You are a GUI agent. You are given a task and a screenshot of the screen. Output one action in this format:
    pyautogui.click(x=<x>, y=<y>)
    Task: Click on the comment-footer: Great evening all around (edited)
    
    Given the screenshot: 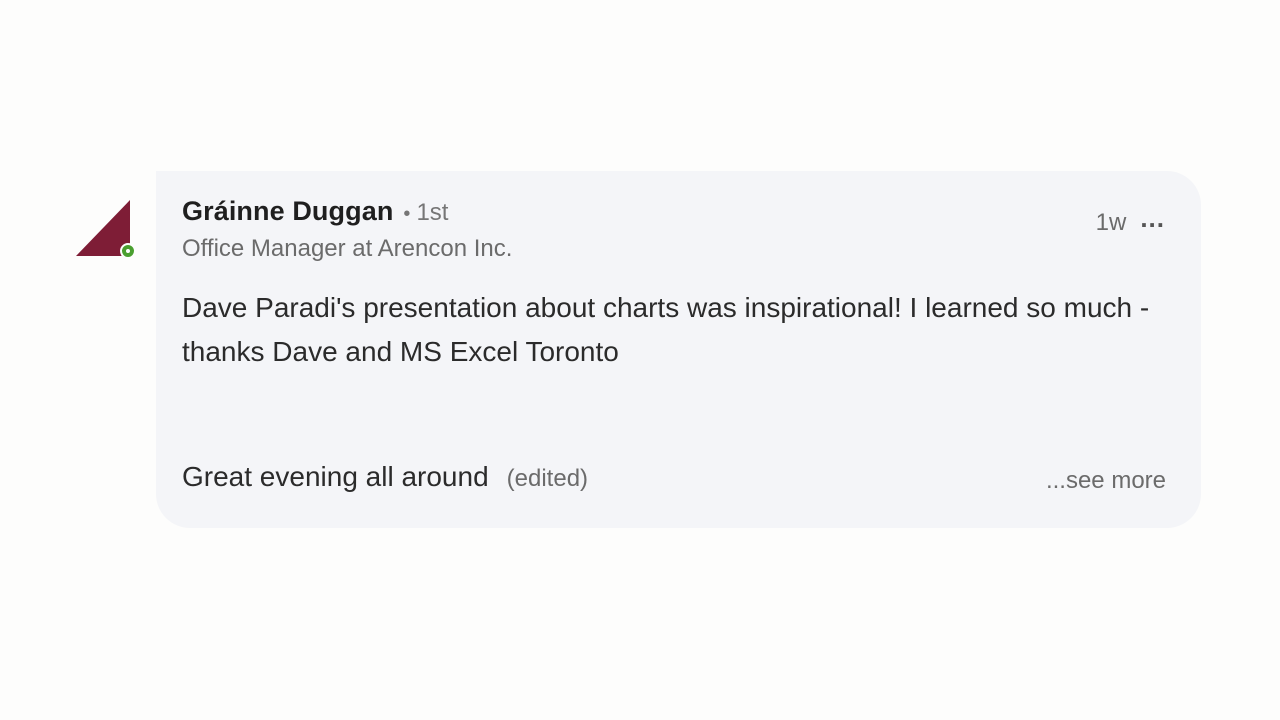 What is the action you would take?
    pyautogui.click(x=385, y=477)
    